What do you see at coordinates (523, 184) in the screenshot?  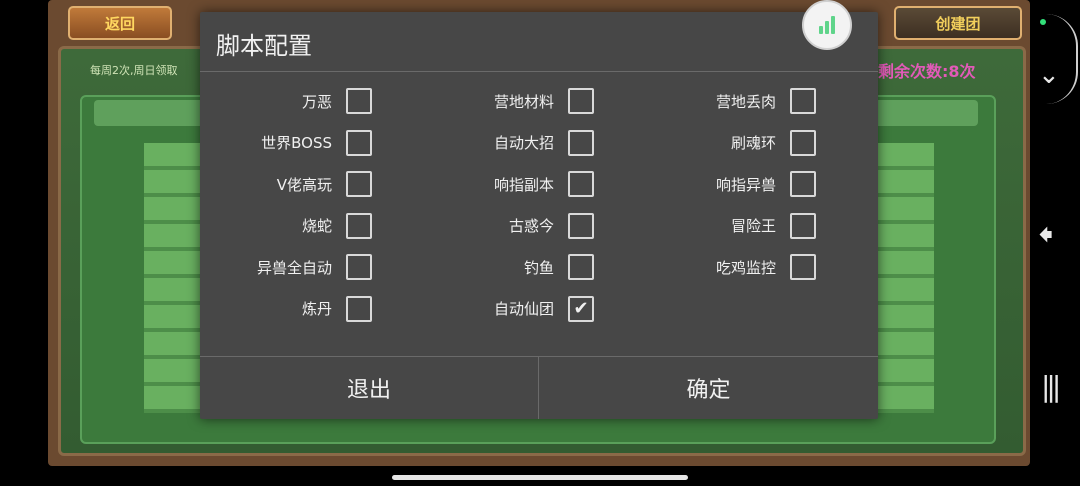 I see `option-label: 响指副本` at bounding box center [523, 184].